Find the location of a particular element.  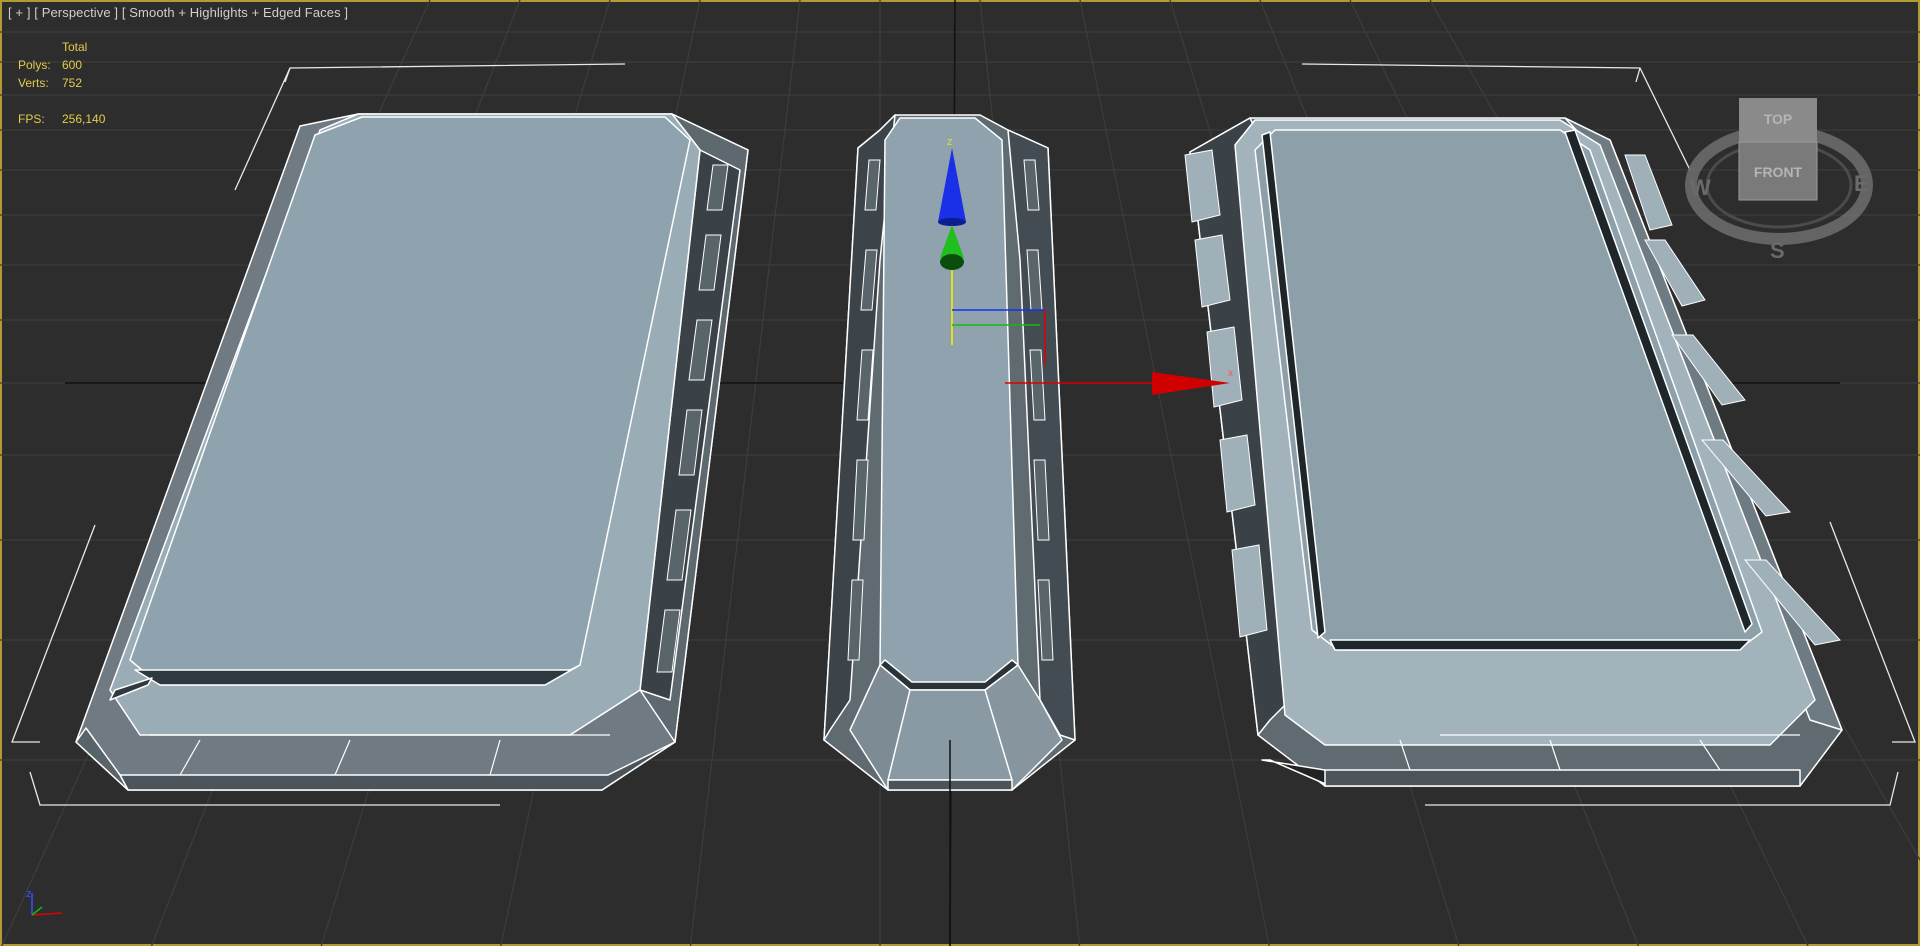

verts-label: Verts: is located at coordinates (33, 83).